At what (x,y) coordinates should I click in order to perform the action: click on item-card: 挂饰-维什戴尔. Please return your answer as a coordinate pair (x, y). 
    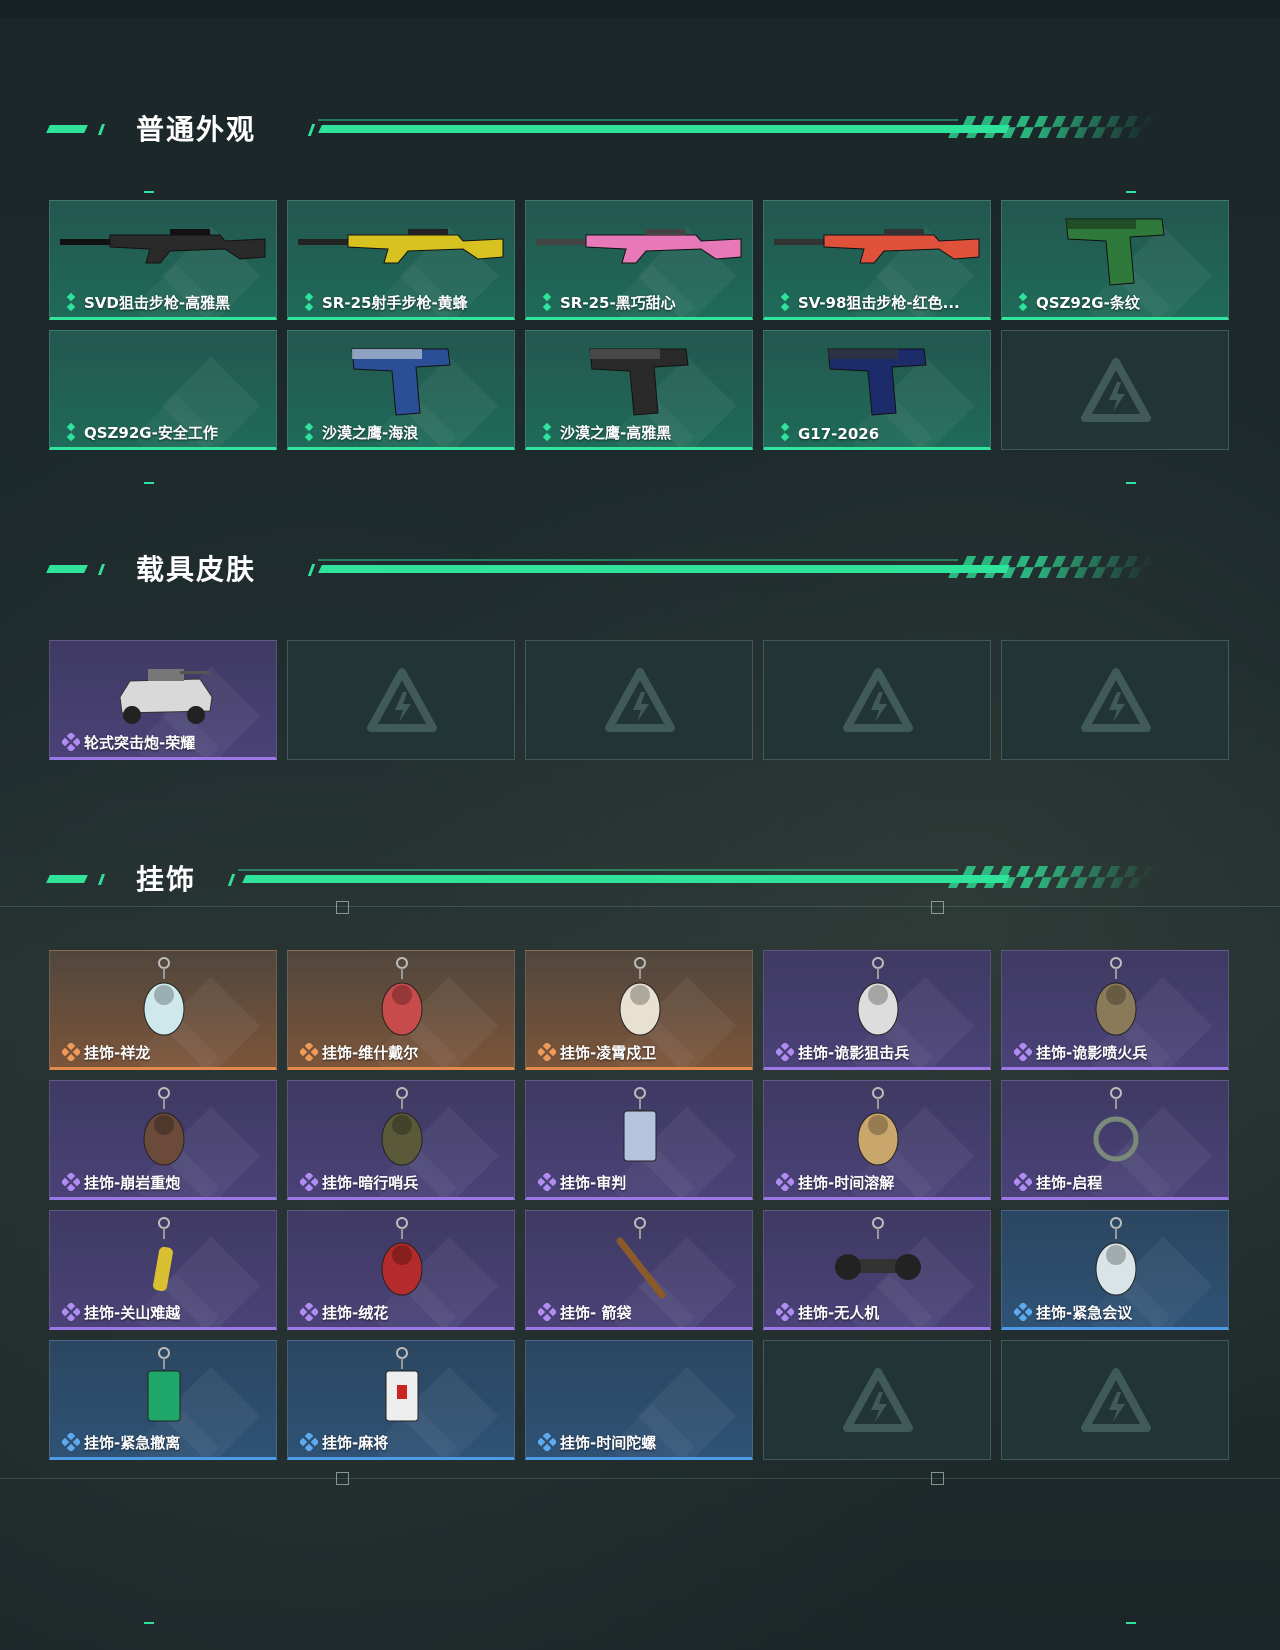
    Looking at the image, I should click on (401, 1010).